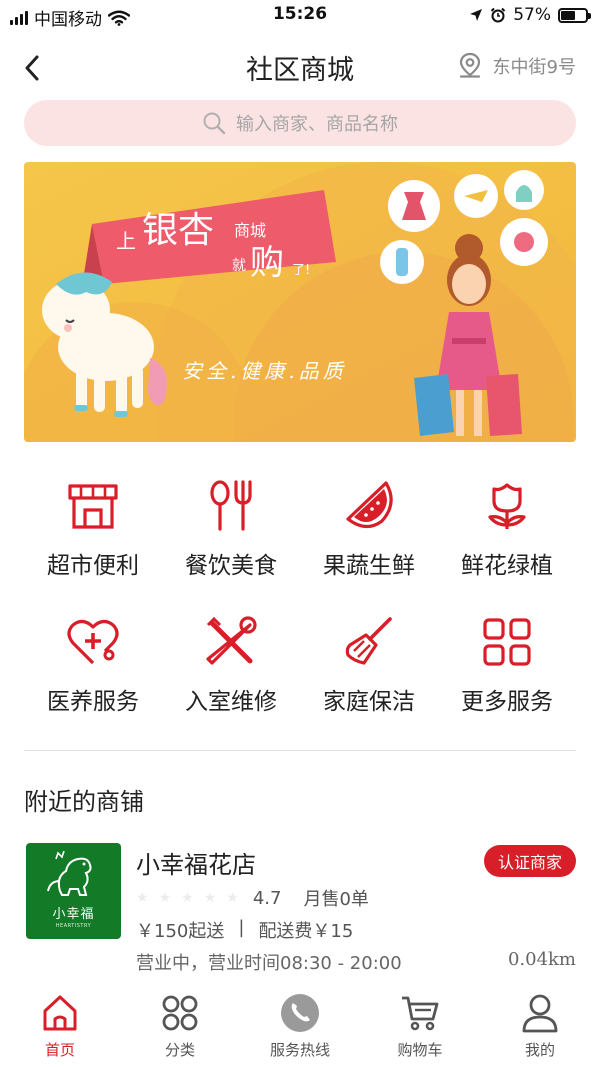 Image resolution: width=600 pixels, height=1067 pixels. Describe the element at coordinates (239, 266) in the screenshot. I see `banner-text-4: 就` at that location.